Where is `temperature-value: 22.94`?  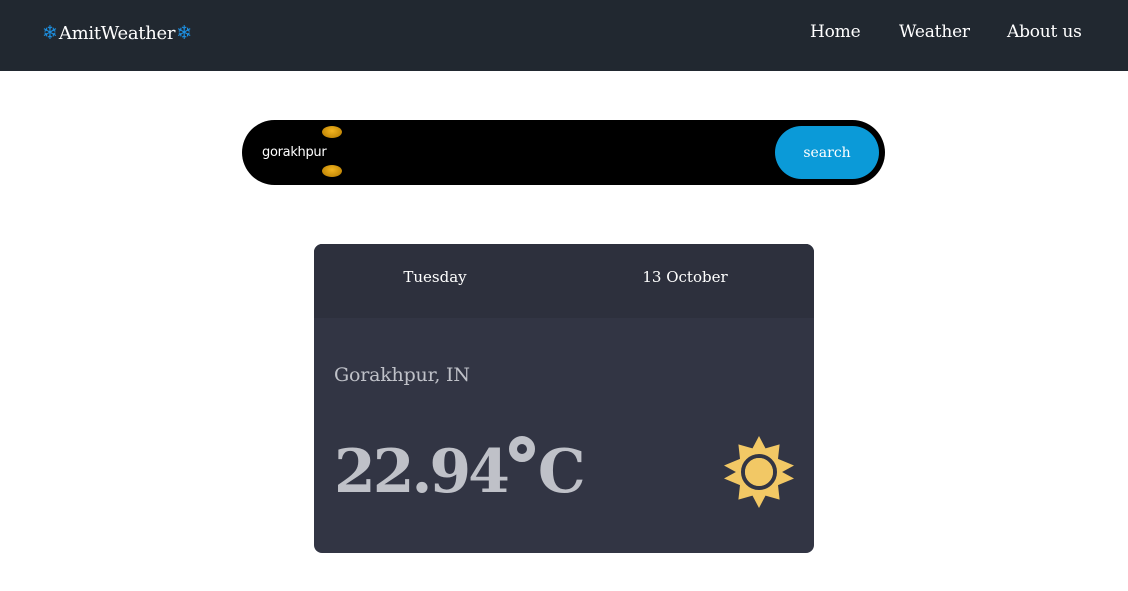 temperature-value: 22.94 is located at coordinates (422, 472).